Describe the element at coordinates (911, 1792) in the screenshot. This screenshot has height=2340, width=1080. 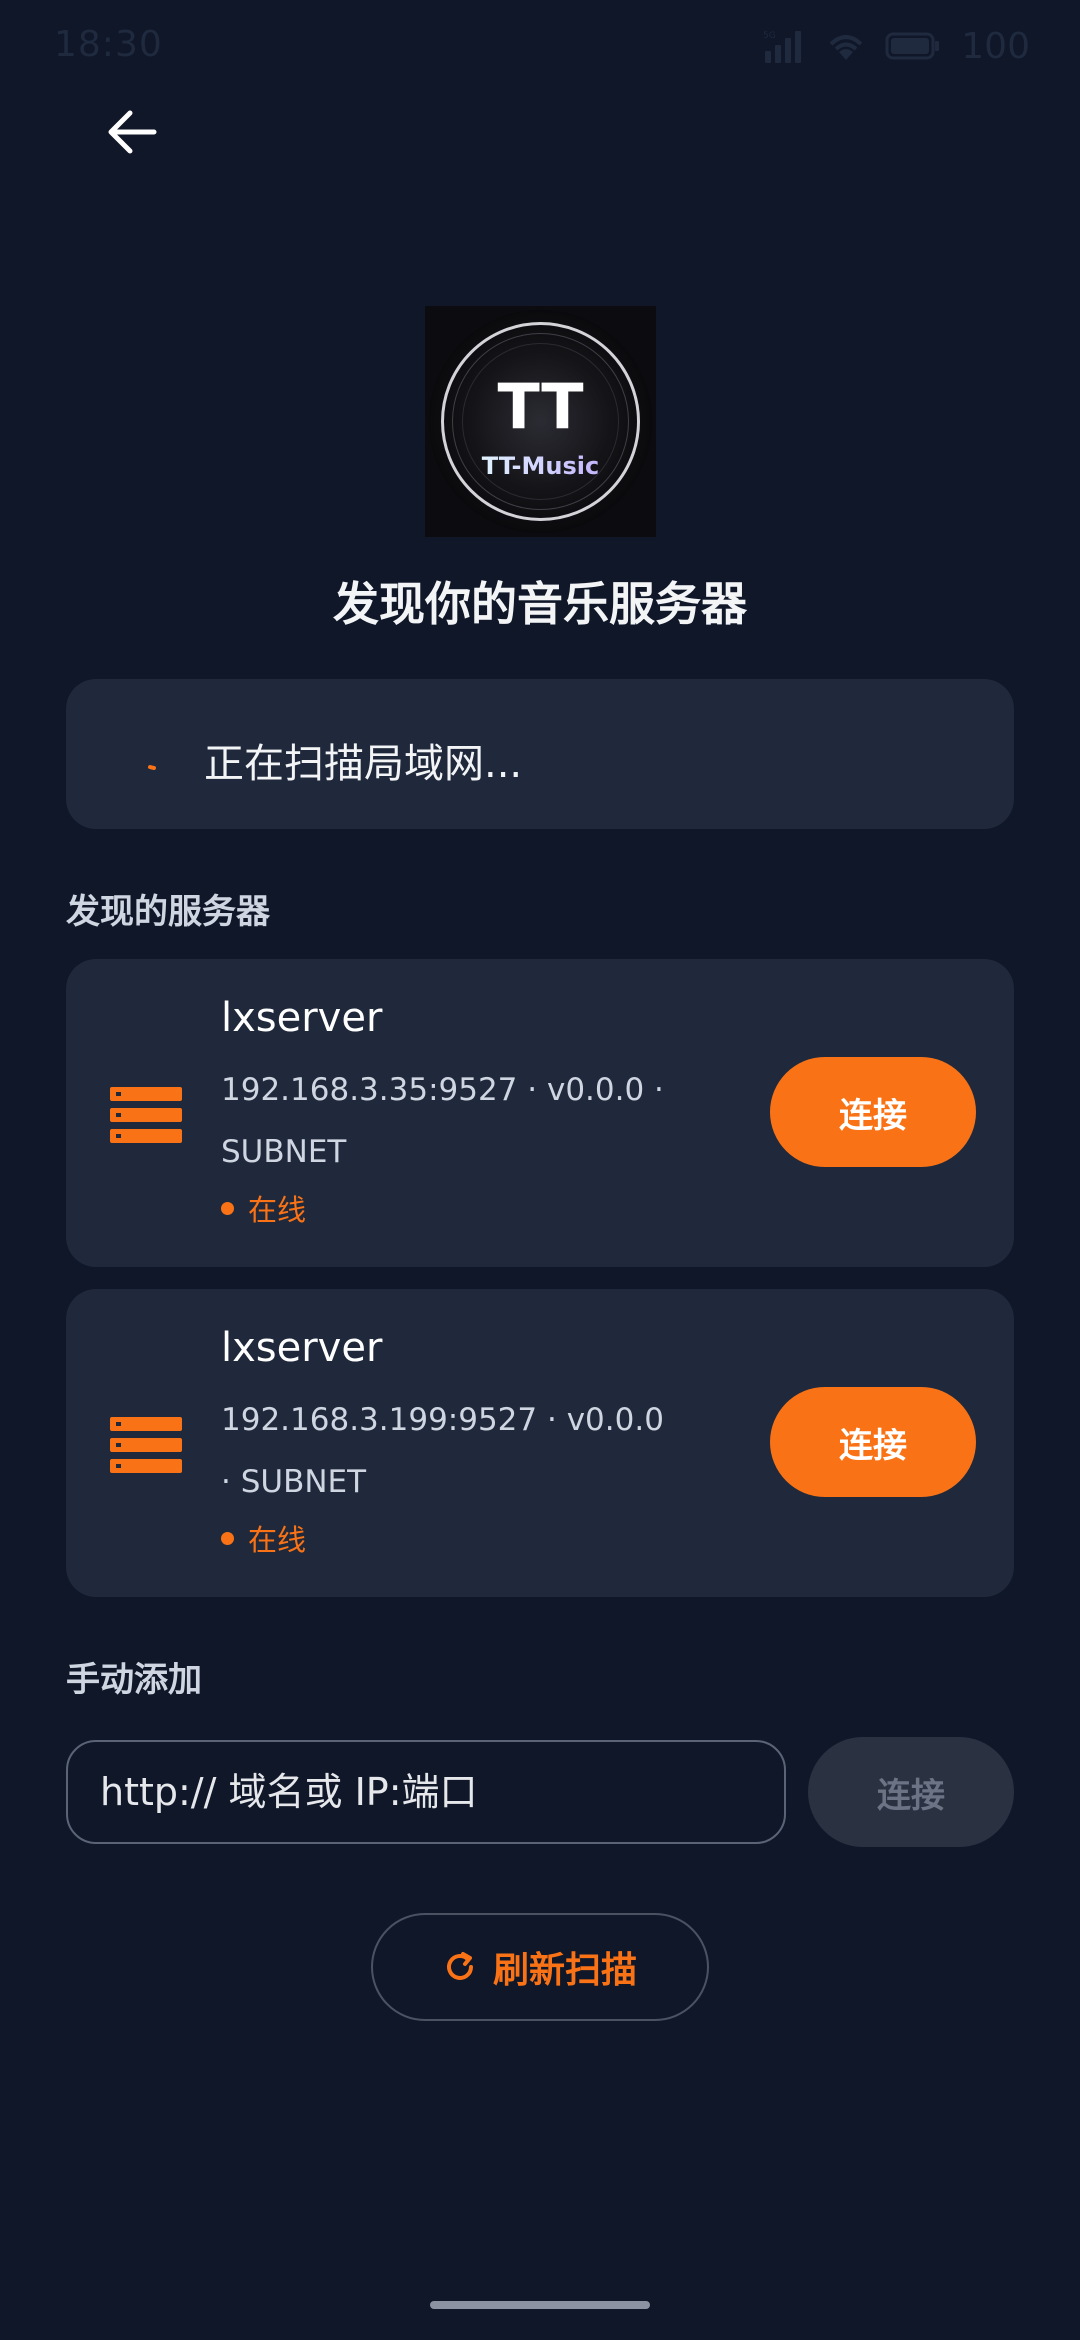
I see `manual-connect-button: 连接` at that location.